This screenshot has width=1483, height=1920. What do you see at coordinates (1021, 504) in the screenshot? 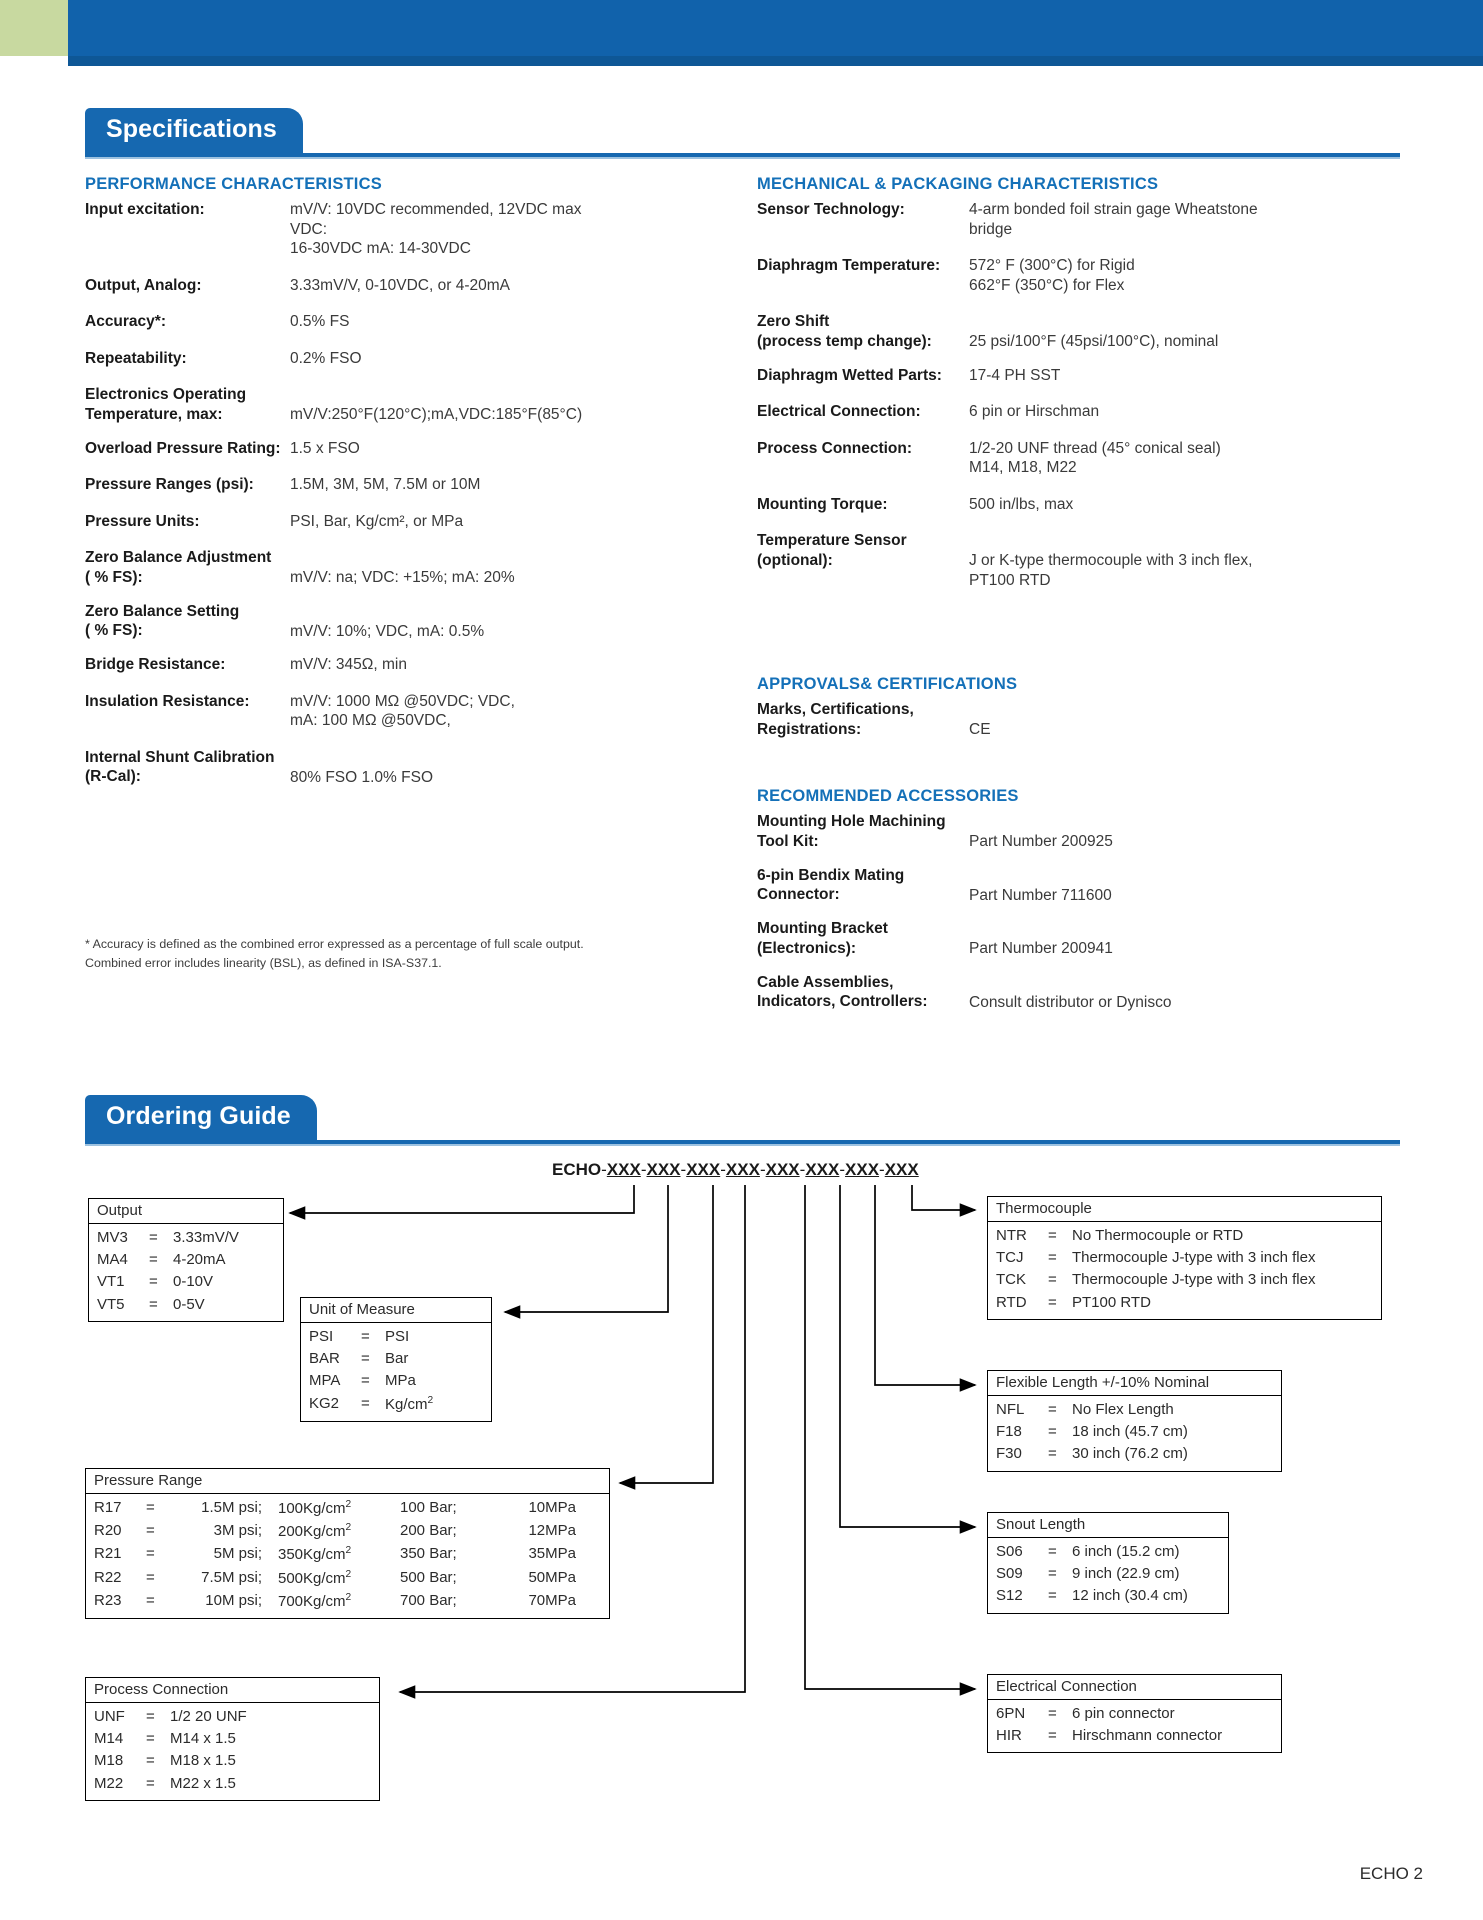
I see `spec-row-value: 500 in/lbs, max` at bounding box center [1021, 504].